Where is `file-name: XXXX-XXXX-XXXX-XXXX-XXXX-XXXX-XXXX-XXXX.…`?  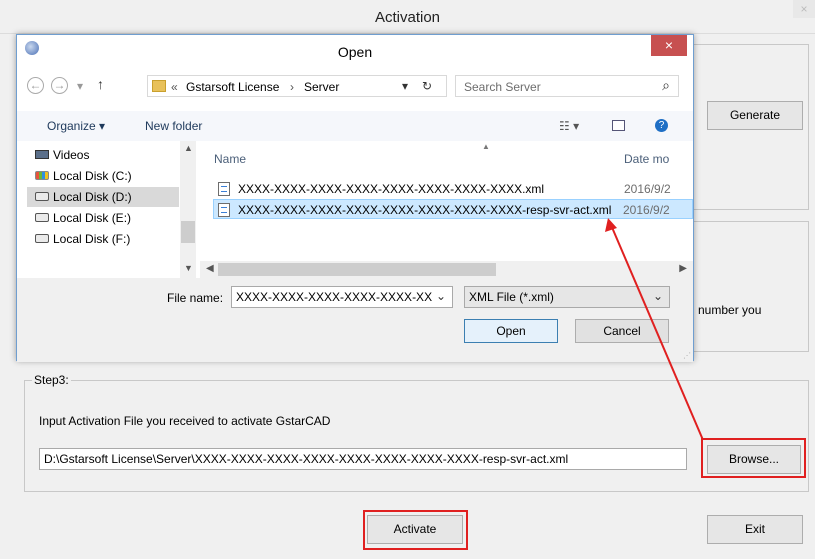
file-name: XXXX-XXXX-XXXX-XXXX-XXXX-XXXX-XXXX-XXXX.… is located at coordinates (391, 189).